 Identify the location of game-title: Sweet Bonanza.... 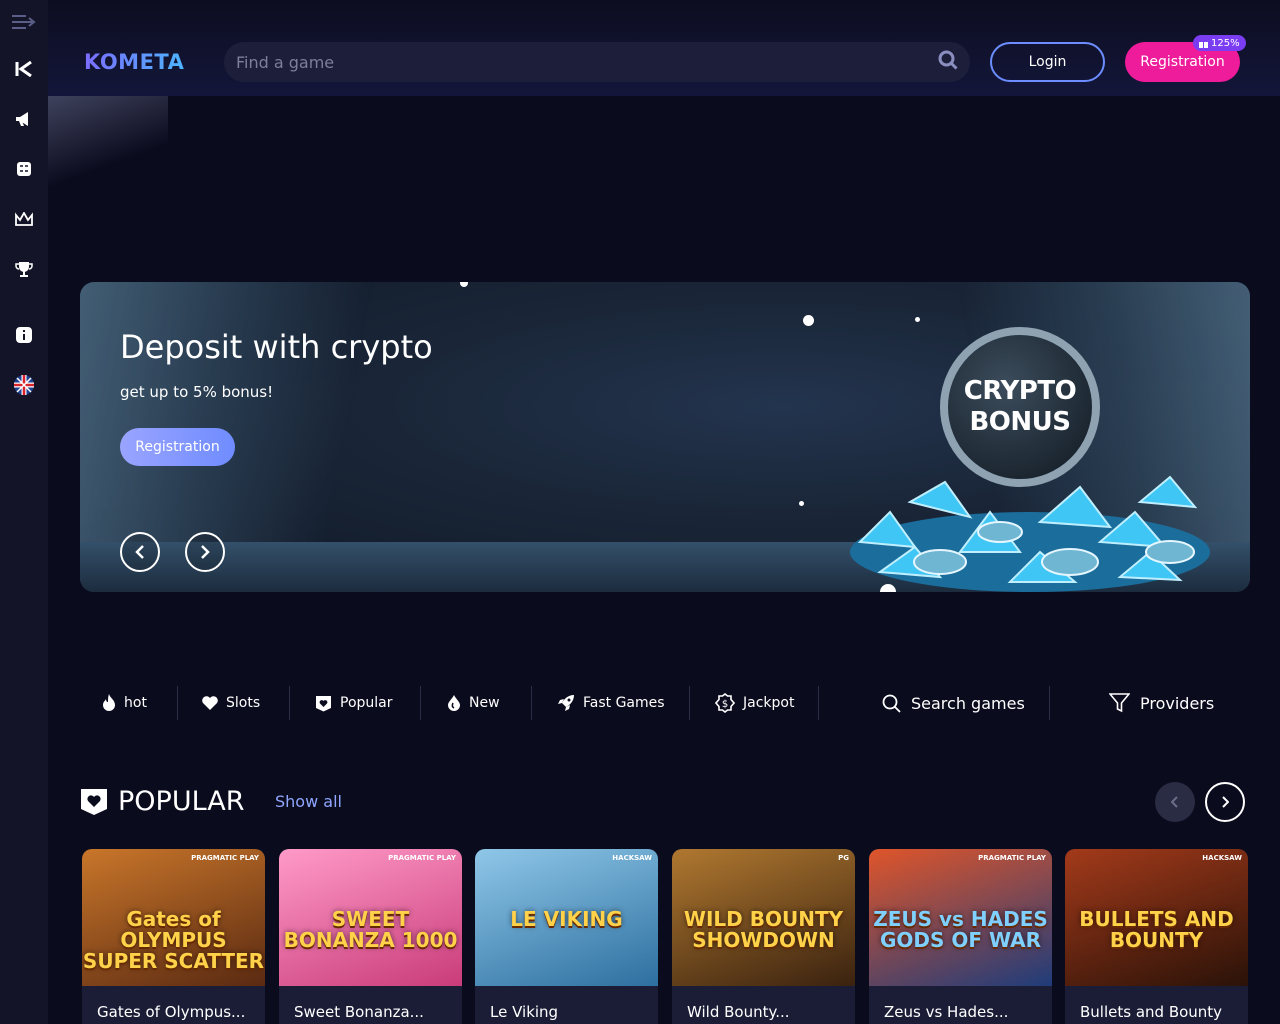
(359, 1012).